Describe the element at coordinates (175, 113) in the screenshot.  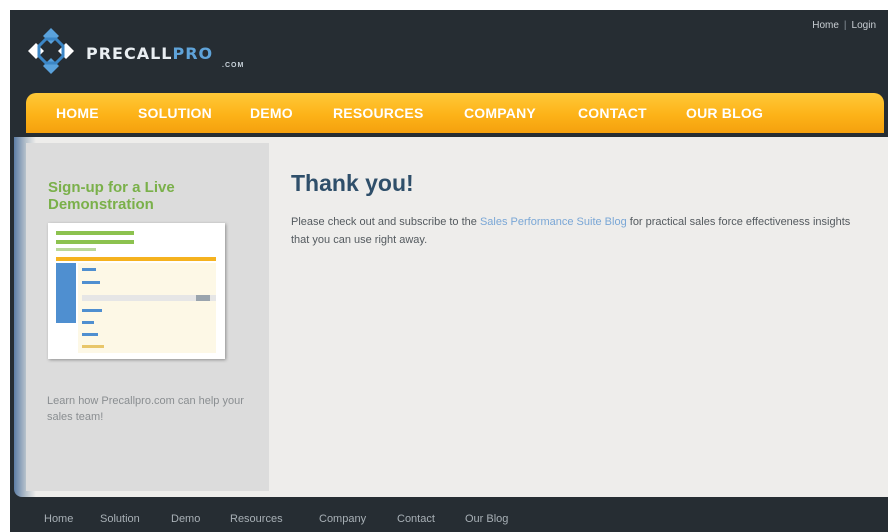
I see `nav-solution: SOLUTION` at that location.